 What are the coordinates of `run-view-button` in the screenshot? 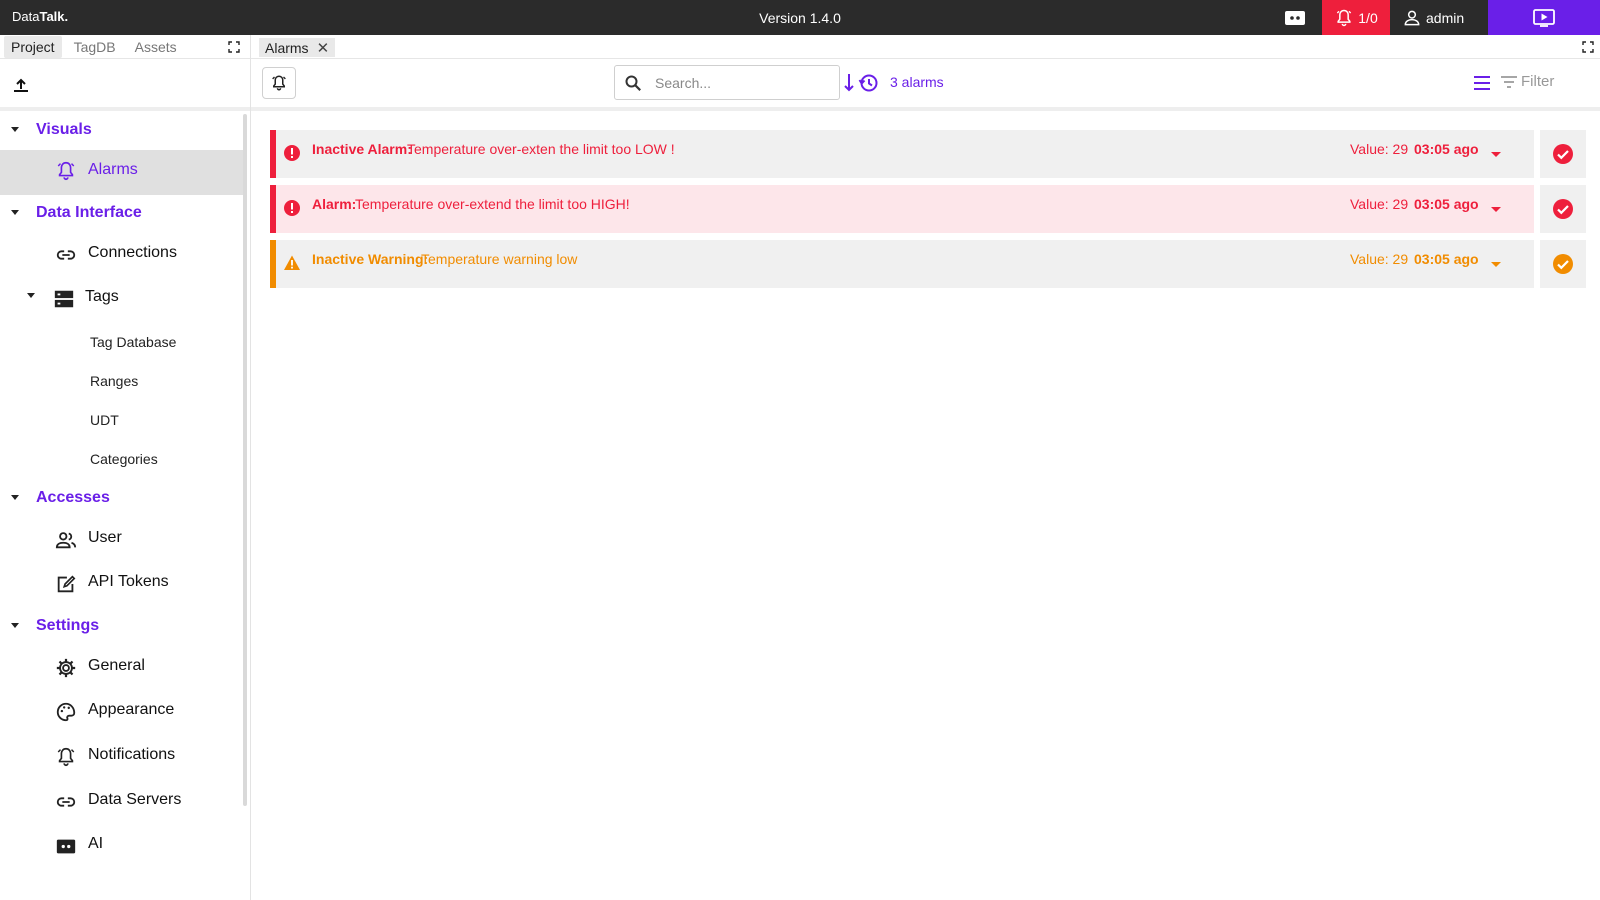 It's located at (1544, 17).